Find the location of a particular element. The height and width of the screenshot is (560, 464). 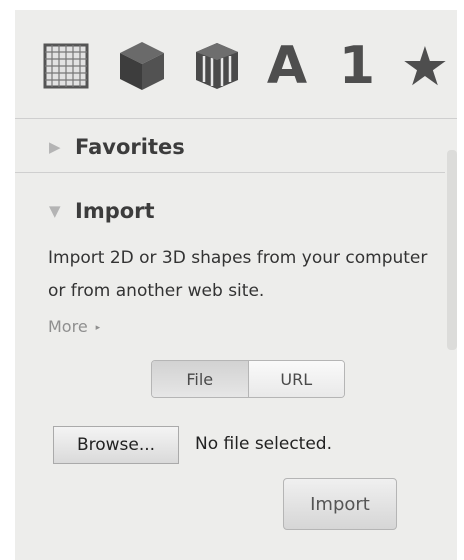

cube-icon is located at coordinates (142, 66).